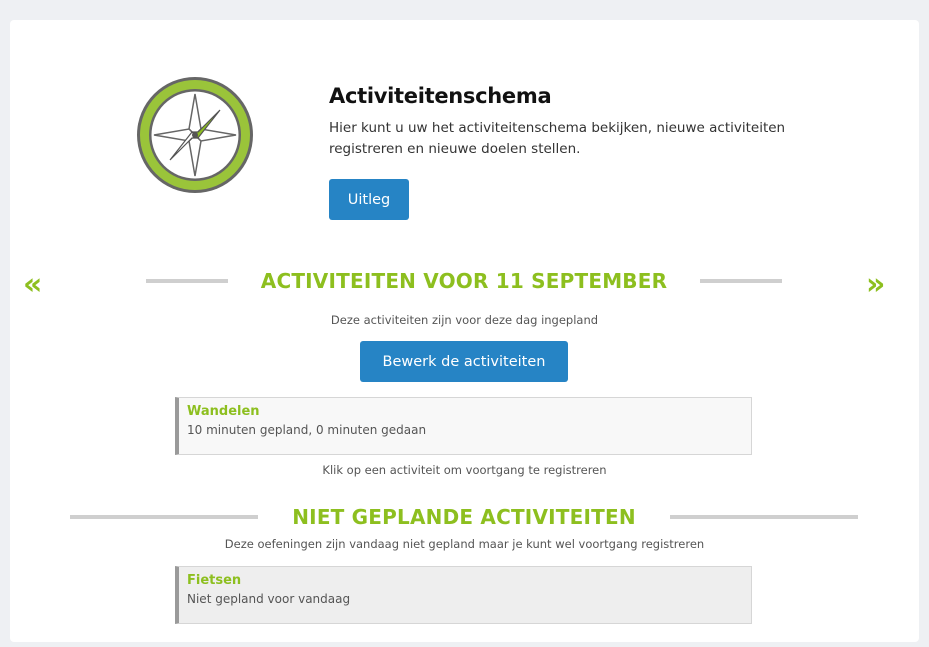 Image resolution: width=929 pixels, height=647 pixels. I want to click on activity-status: 10 minuten gepland, 0 minuten gedaan, so click(307, 430).